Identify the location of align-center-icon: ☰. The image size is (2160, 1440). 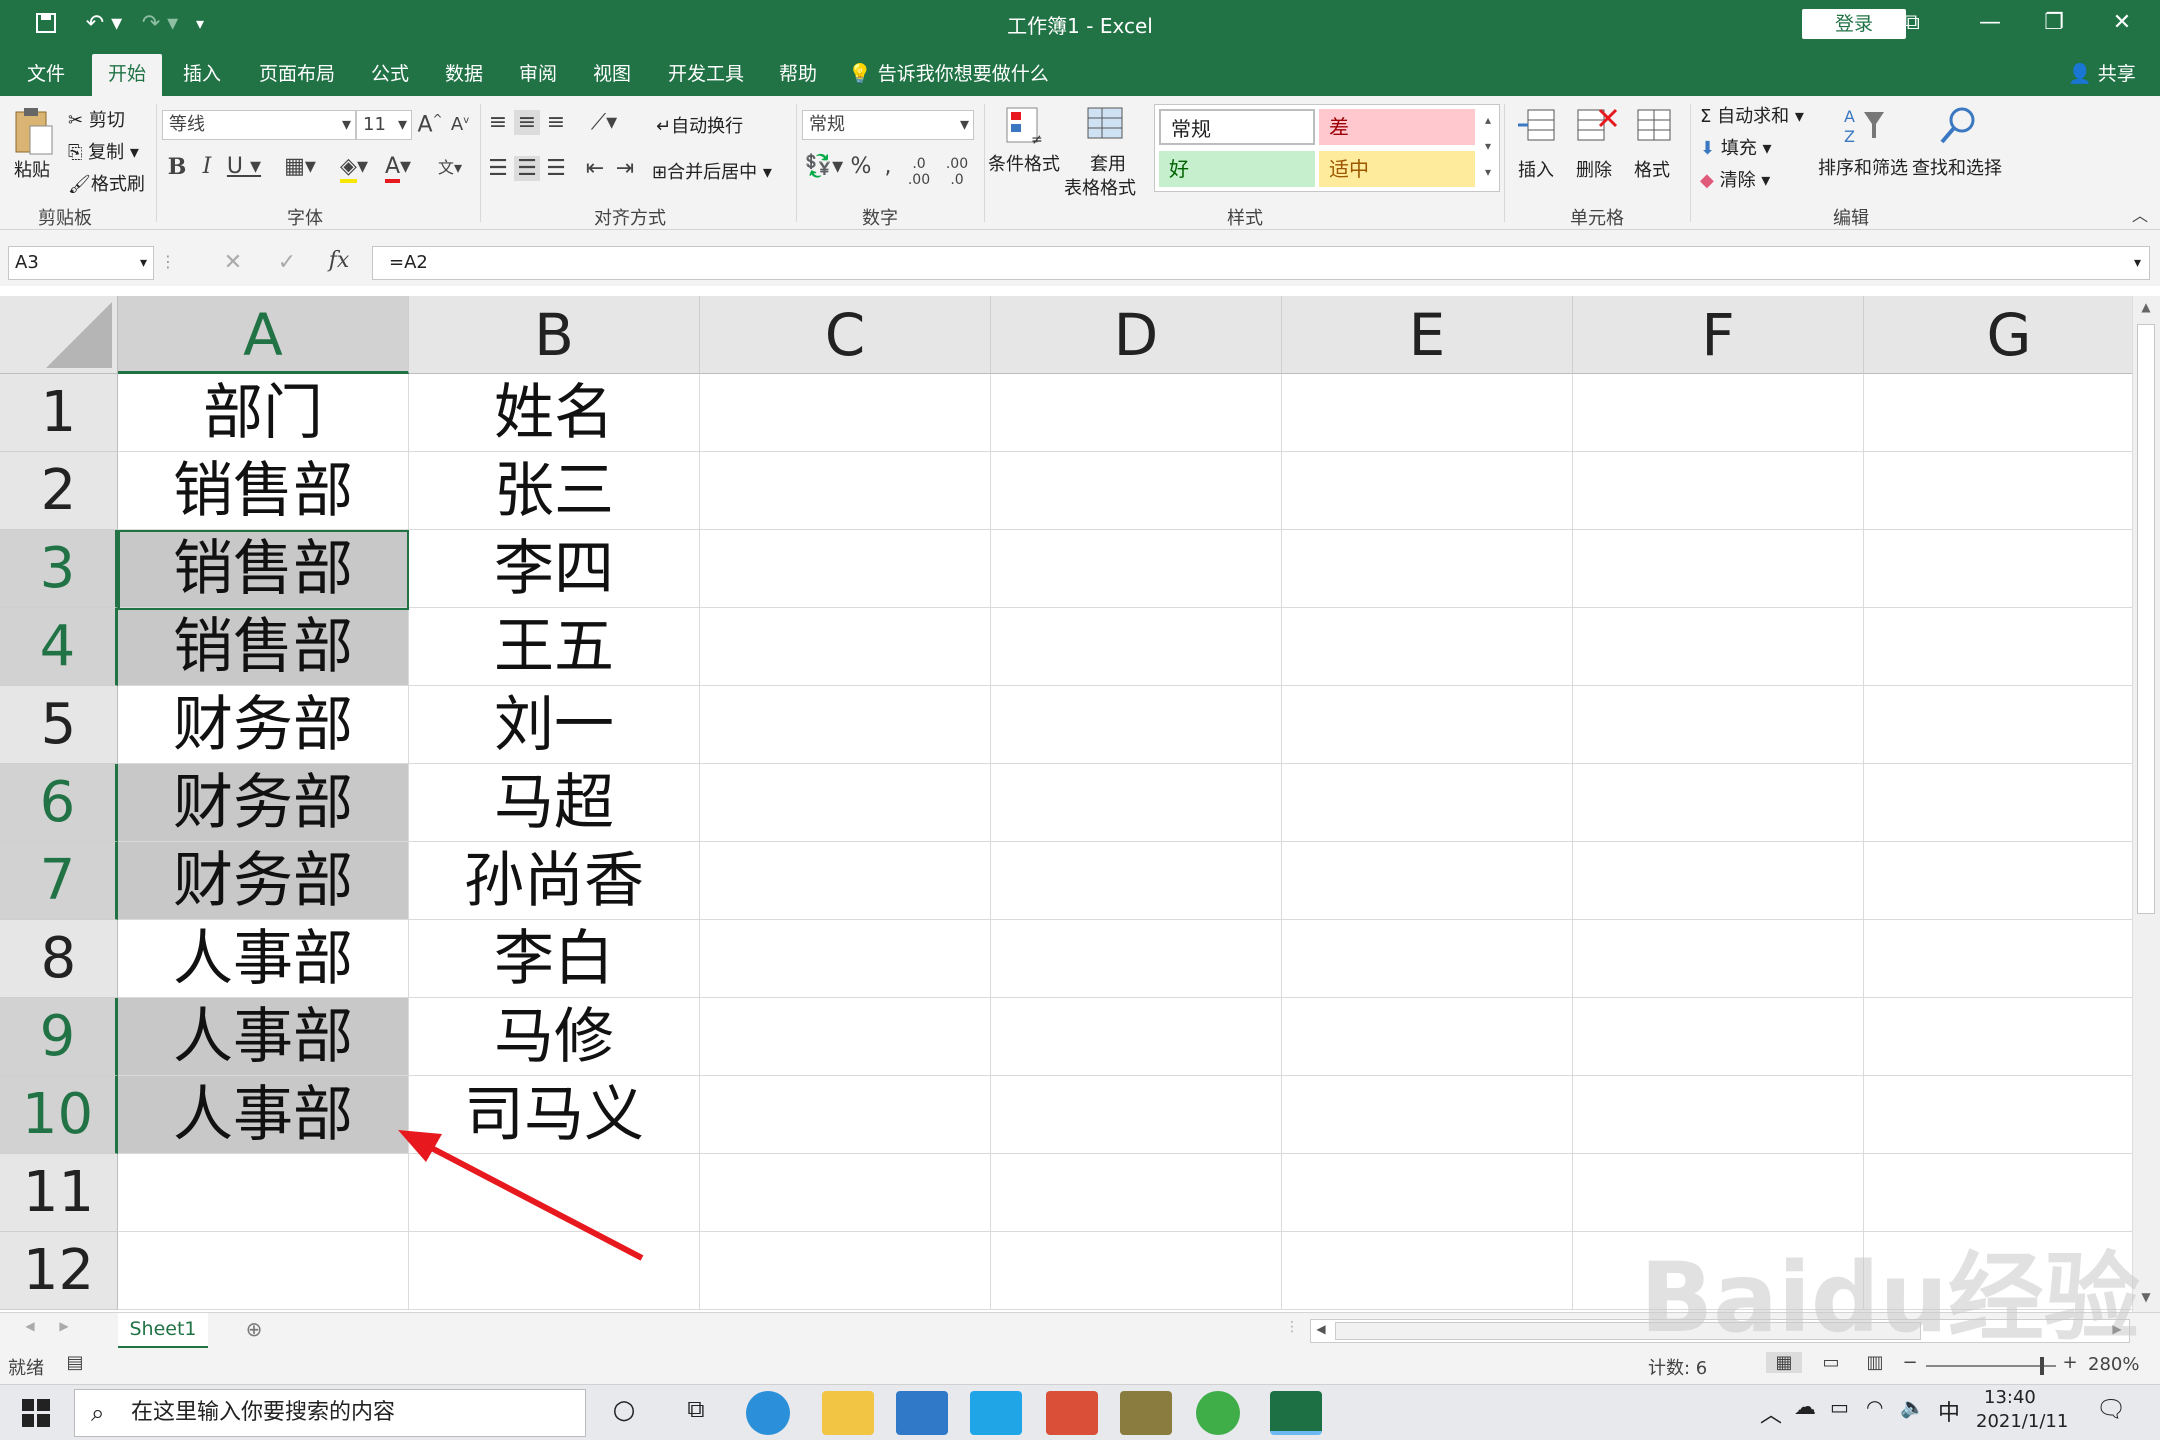
(527, 168).